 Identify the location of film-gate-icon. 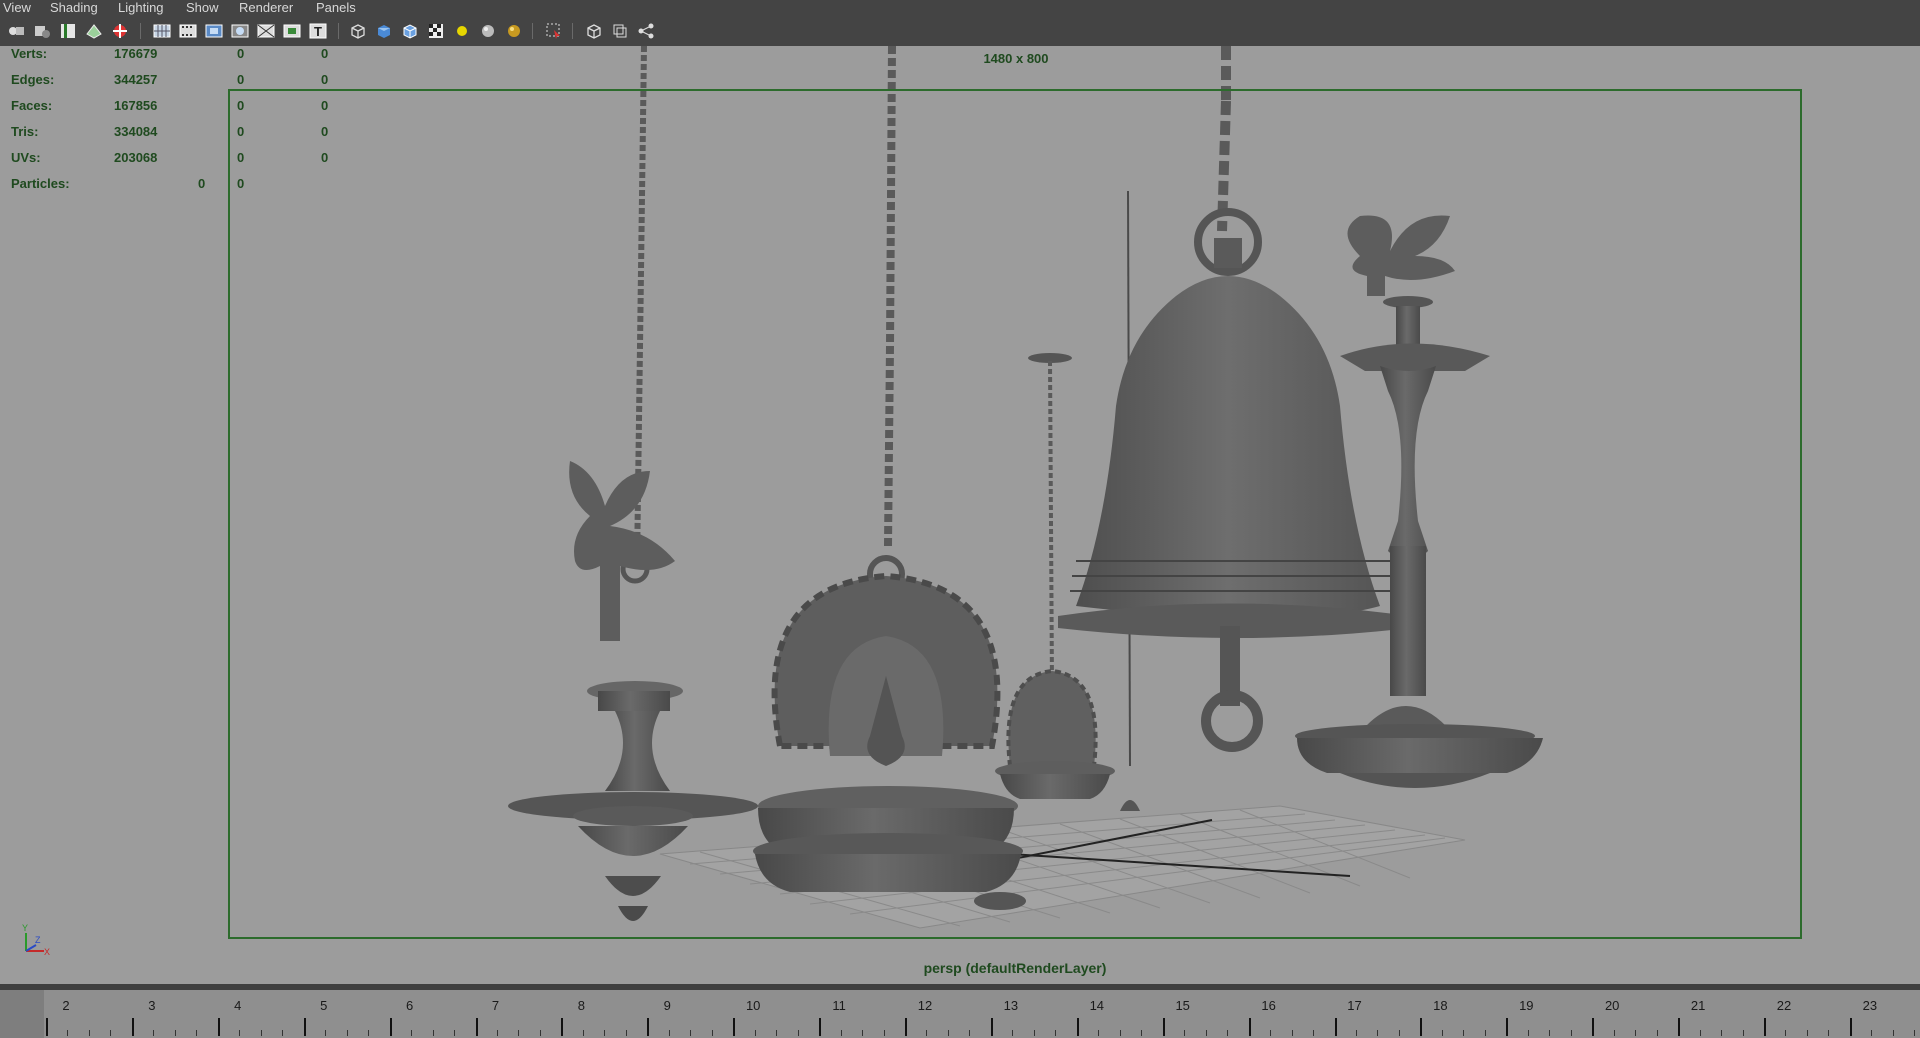
(188, 31).